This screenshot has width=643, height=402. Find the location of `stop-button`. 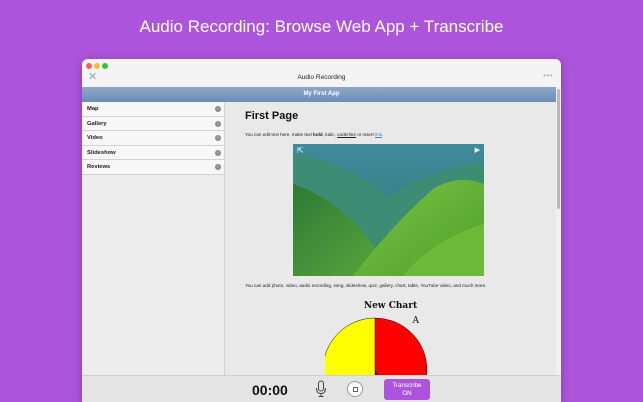

stop-button is located at coordinates (355, 389).